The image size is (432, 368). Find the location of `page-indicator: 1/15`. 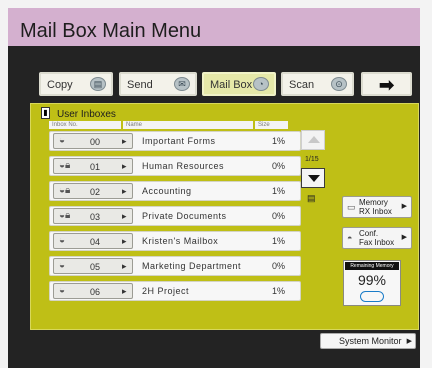

page-indicator: 1/15 is located at coordinates (312, 159).